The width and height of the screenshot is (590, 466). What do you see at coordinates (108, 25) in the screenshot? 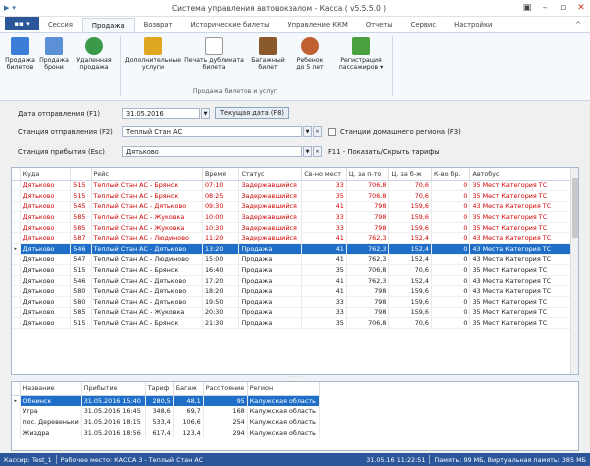
I see `tab-sale: Продажа` at bounding box center [108, 25].